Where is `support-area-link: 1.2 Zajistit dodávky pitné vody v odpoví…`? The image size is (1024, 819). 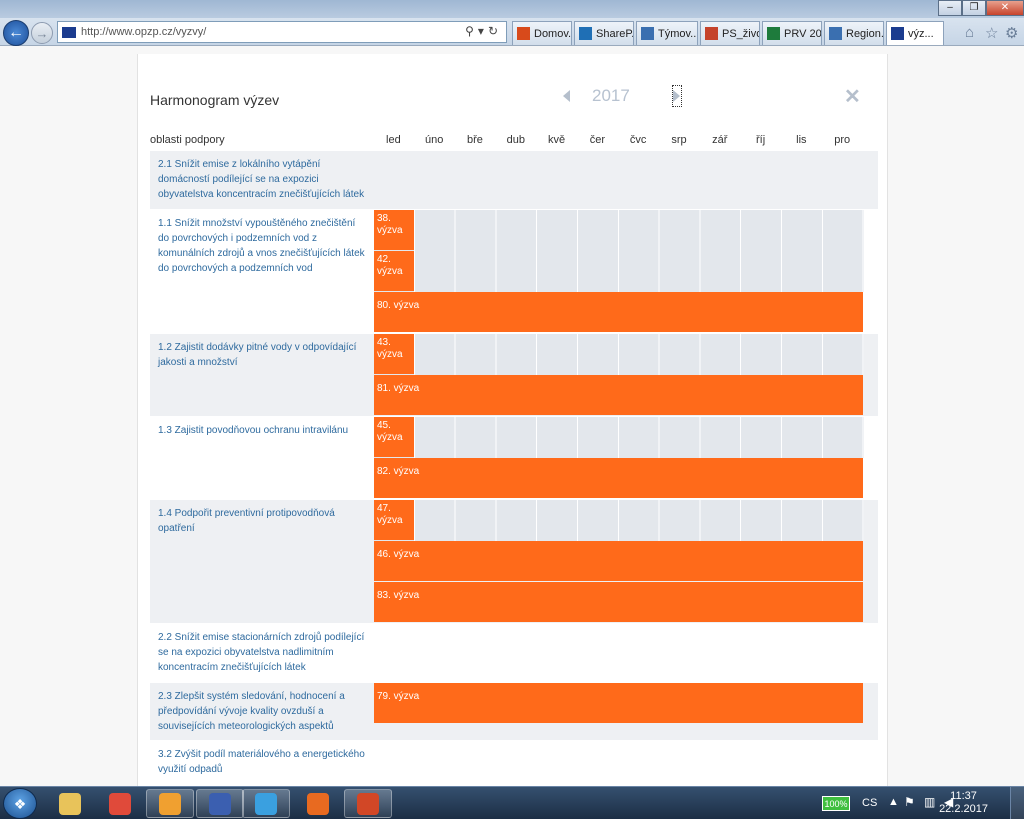 support-area-link: 1.2 Zajistit dodávky pitné vody v odpoví… is located at coordinates (262, 375).